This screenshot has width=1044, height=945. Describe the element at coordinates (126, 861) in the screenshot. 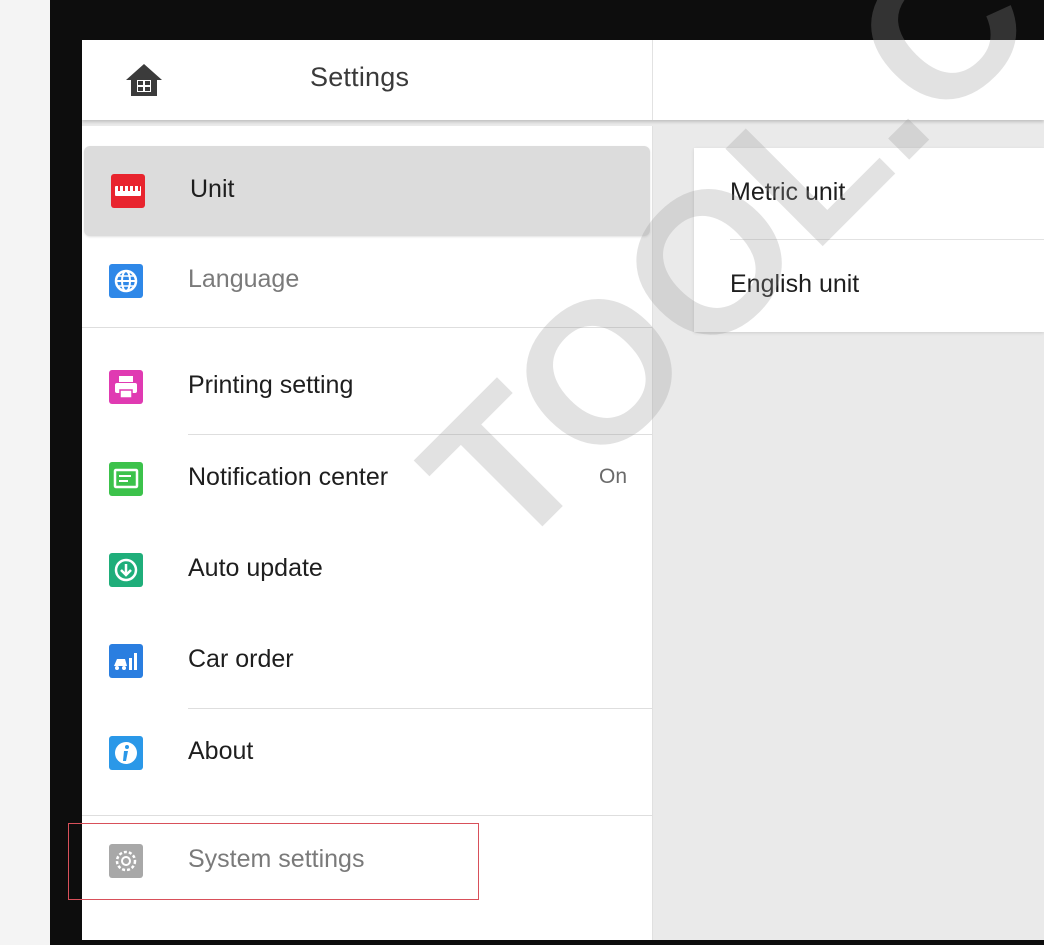

I see `gear-icon` at that location.